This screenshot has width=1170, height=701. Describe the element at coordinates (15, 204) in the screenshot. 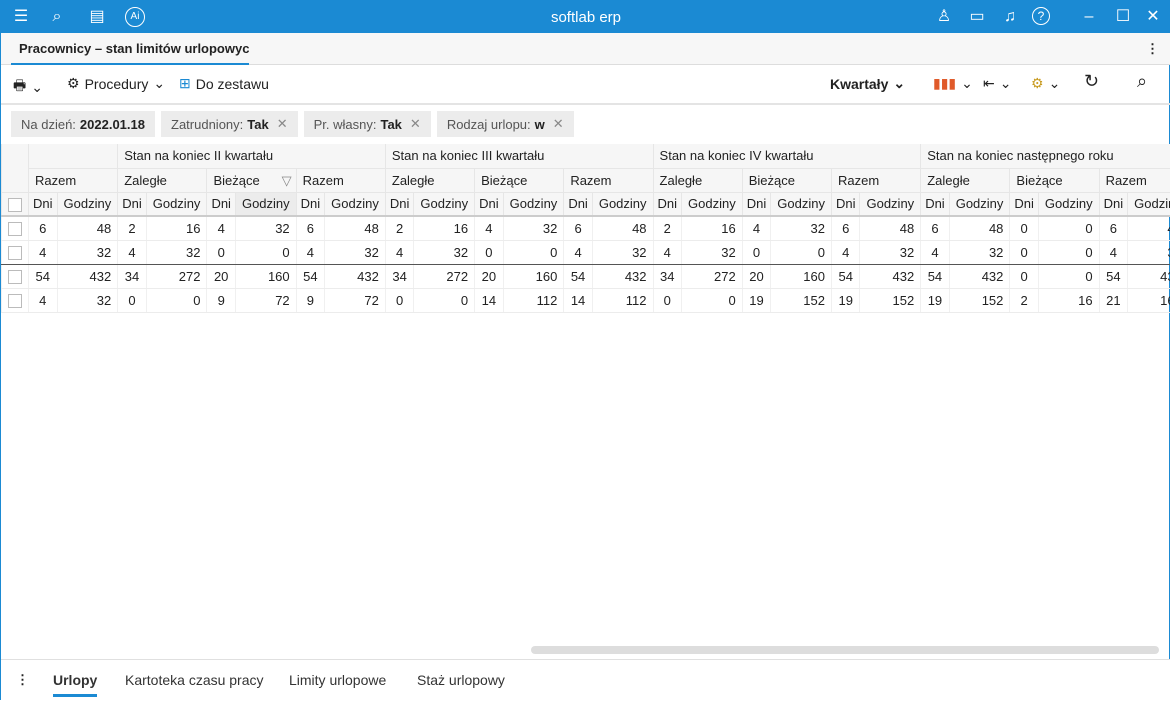

I see `select-all-checkbox` at that location.